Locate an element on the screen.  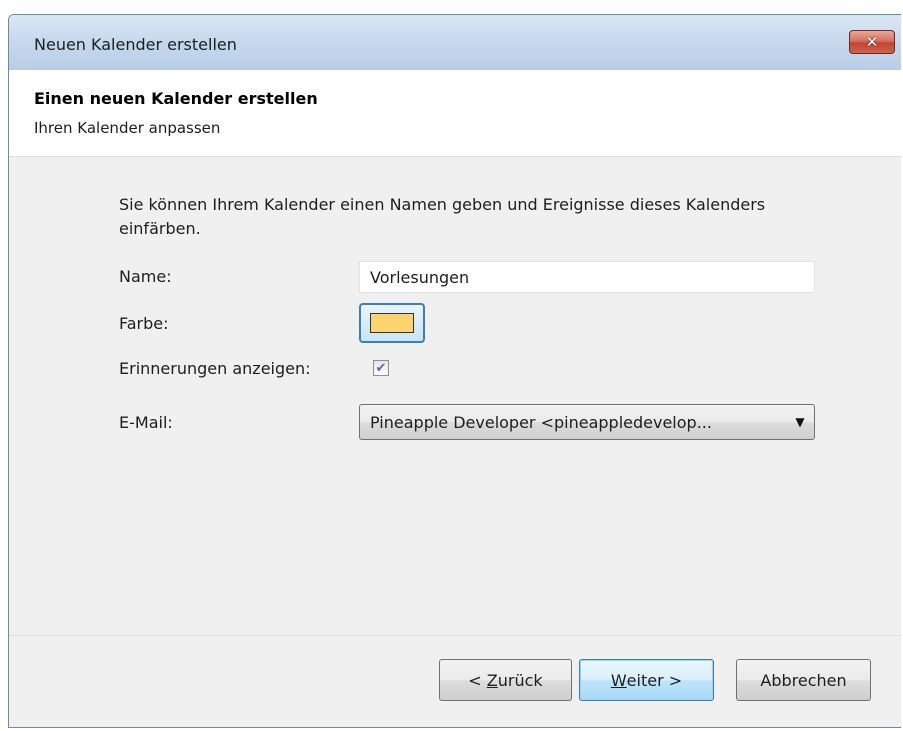
page-subtitle: Ihren Kalender anpassen is located at coordinates (127, 128).